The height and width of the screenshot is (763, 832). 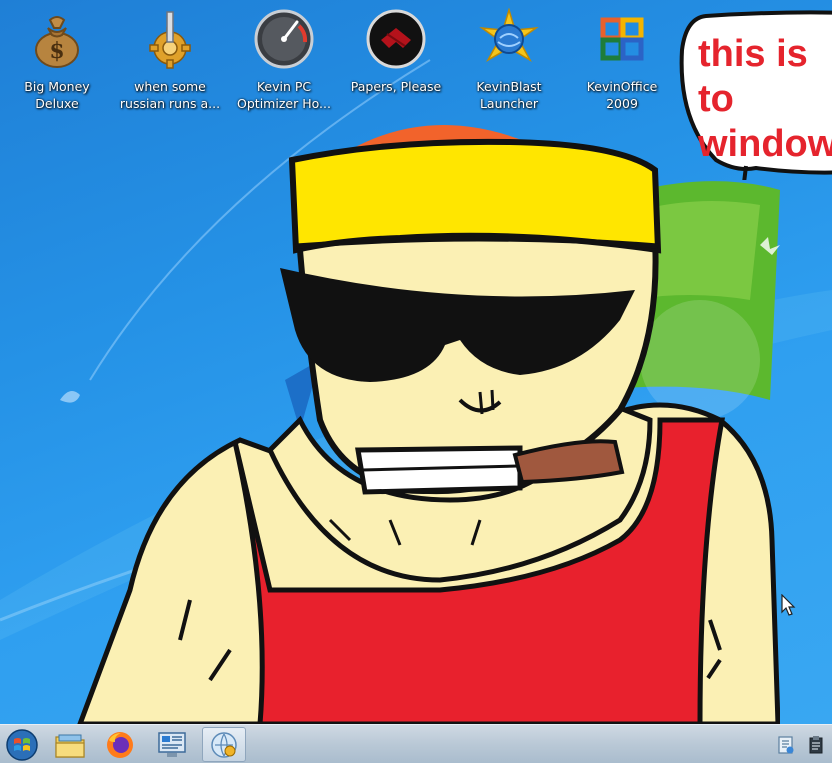 I want to click on notification-flag-icon, so click(x=786, y=745).